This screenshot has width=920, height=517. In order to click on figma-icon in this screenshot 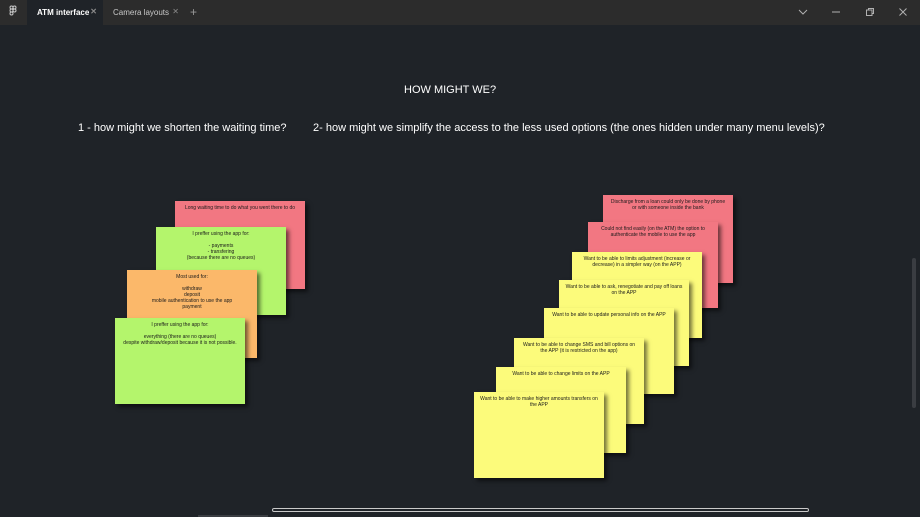, I will do `click(13, 12)`.